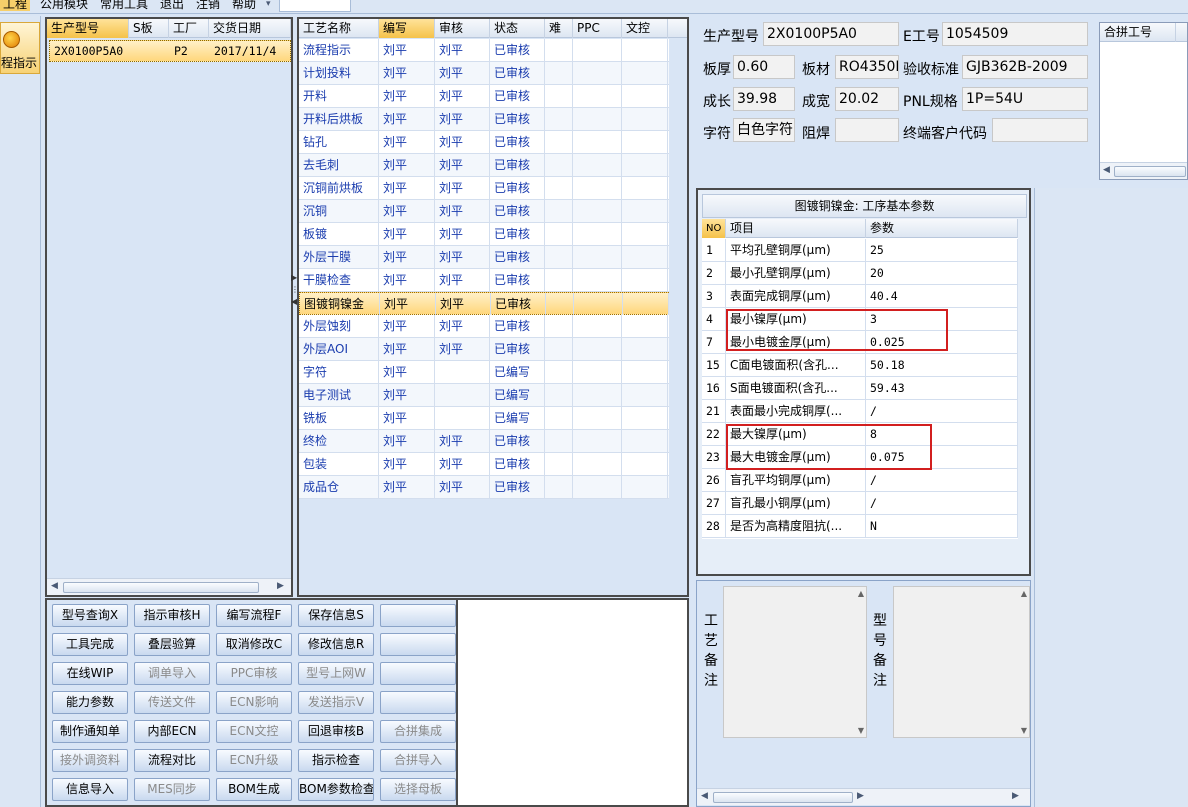 The width and height of the screenshot is (1188, 807). Describe the element at coordinates (336, 760) in the screenshot. I see `action-button-5-3: 指示检查` at that location.